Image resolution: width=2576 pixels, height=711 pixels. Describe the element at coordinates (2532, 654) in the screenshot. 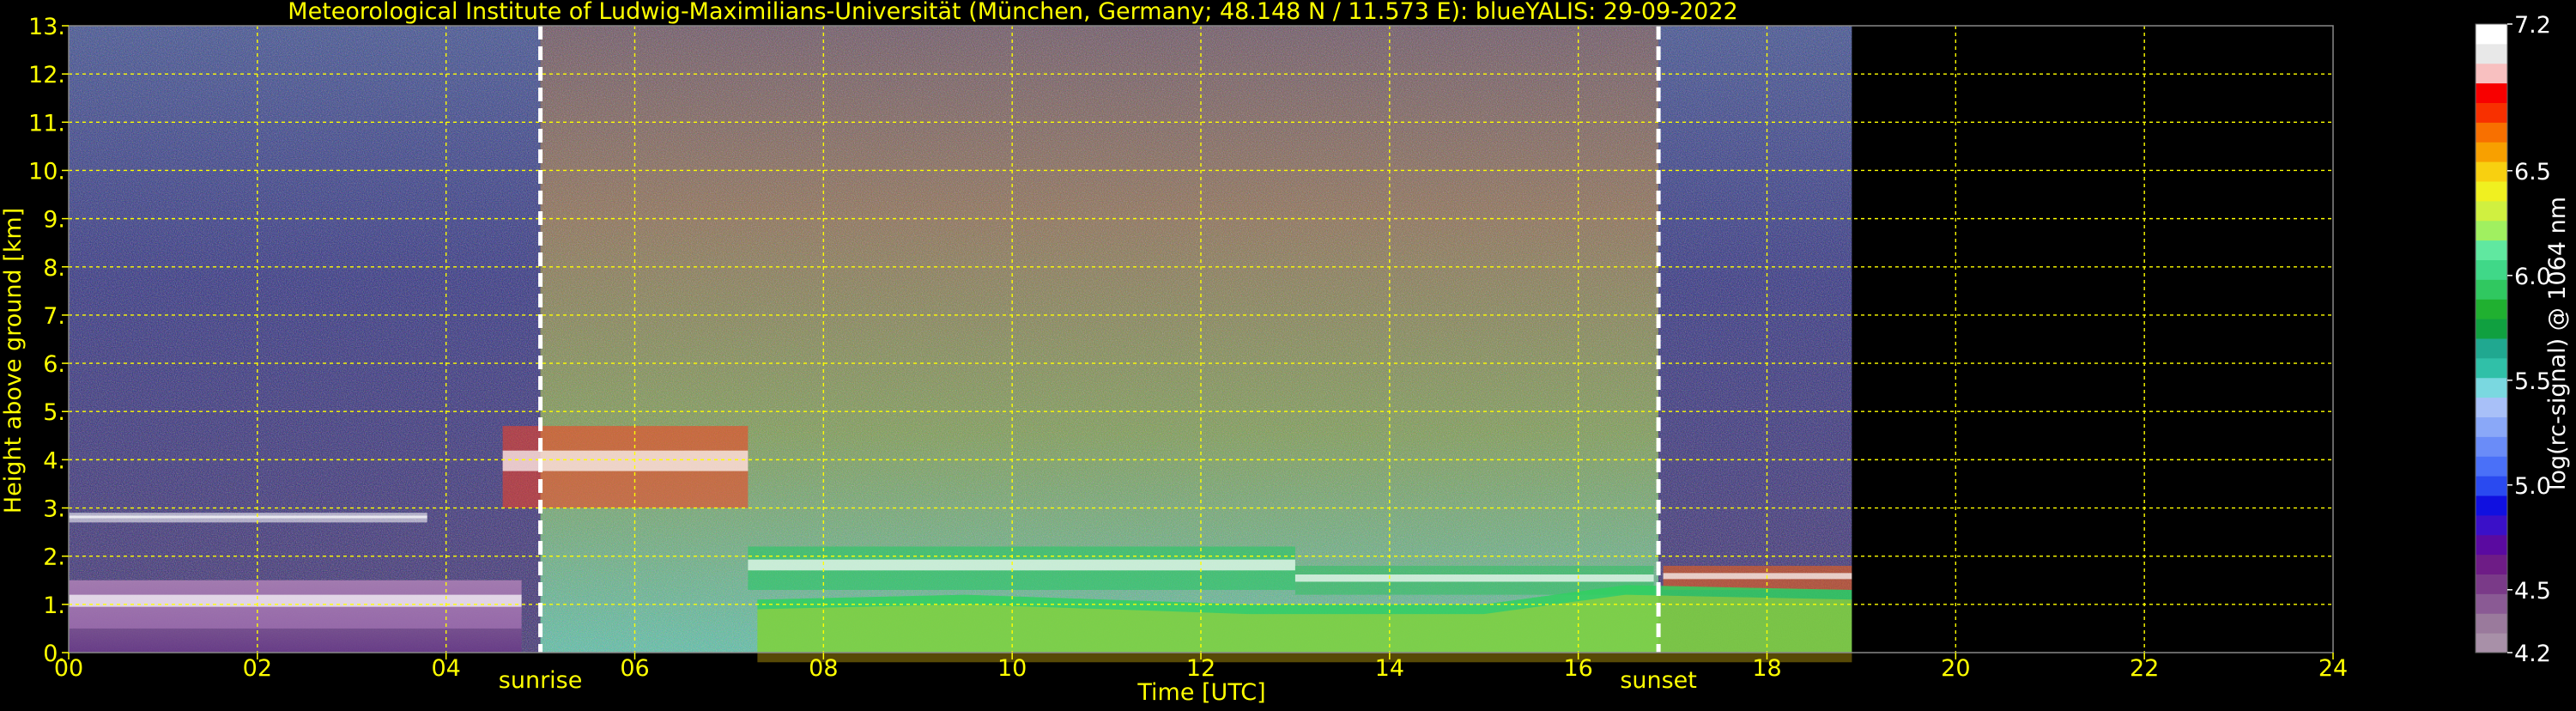

I see `colorbar-tick-label: 4.2` at that location.